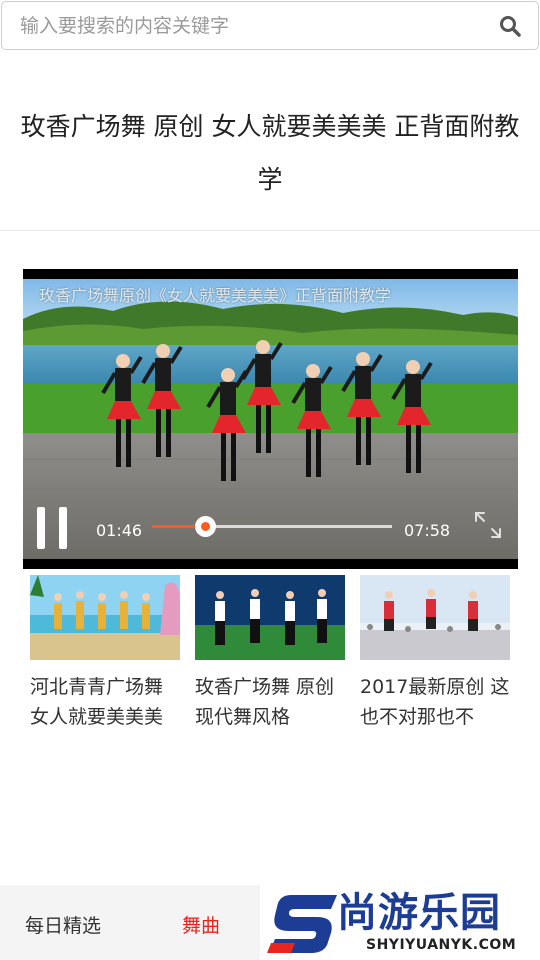 This screenshot has height=960, width=540. Describe the element at coordinates (41, 528) in the screenshot. I see `pause-icon` at that location.